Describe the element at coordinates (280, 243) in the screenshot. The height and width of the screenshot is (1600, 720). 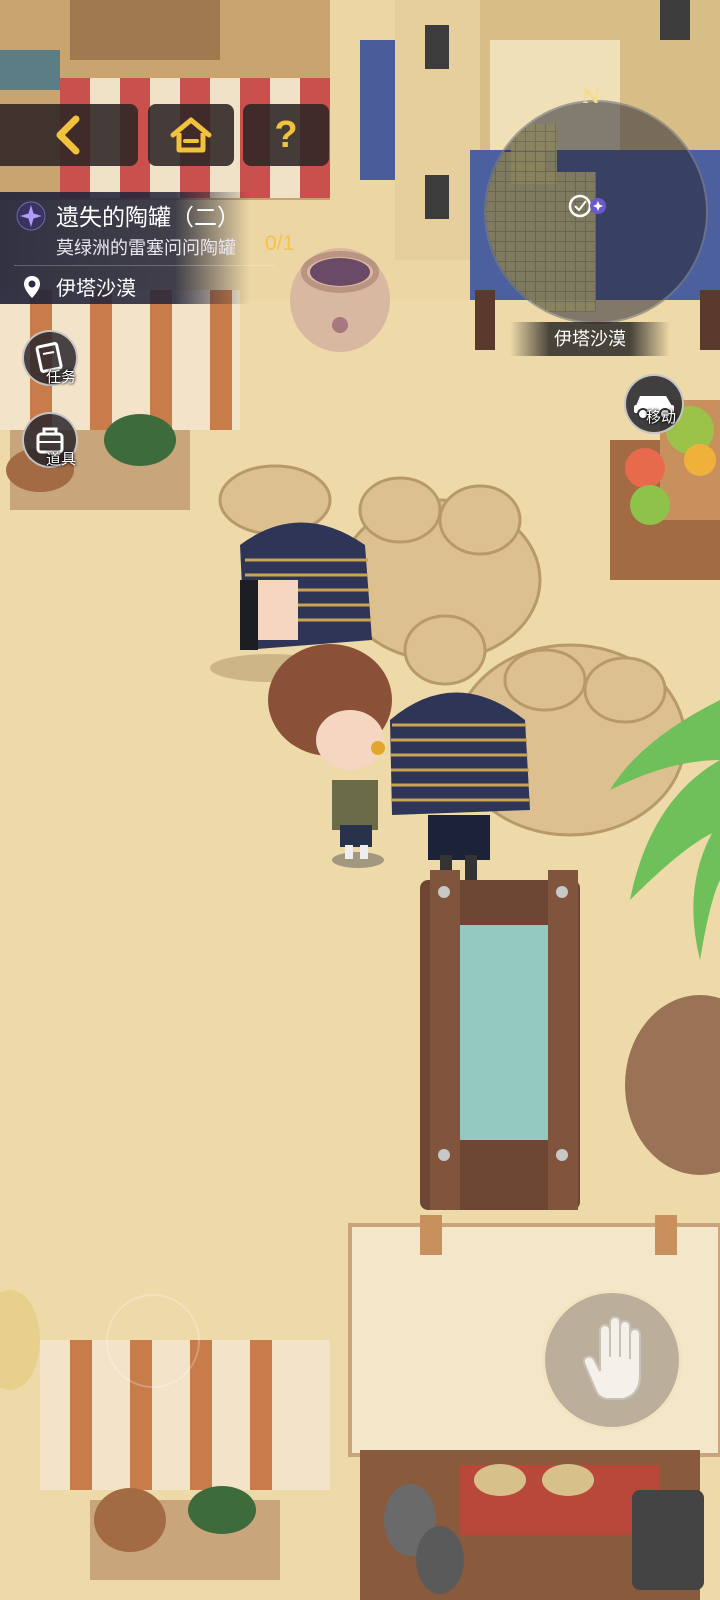
I see `quest-progress: 0/1` at that location.